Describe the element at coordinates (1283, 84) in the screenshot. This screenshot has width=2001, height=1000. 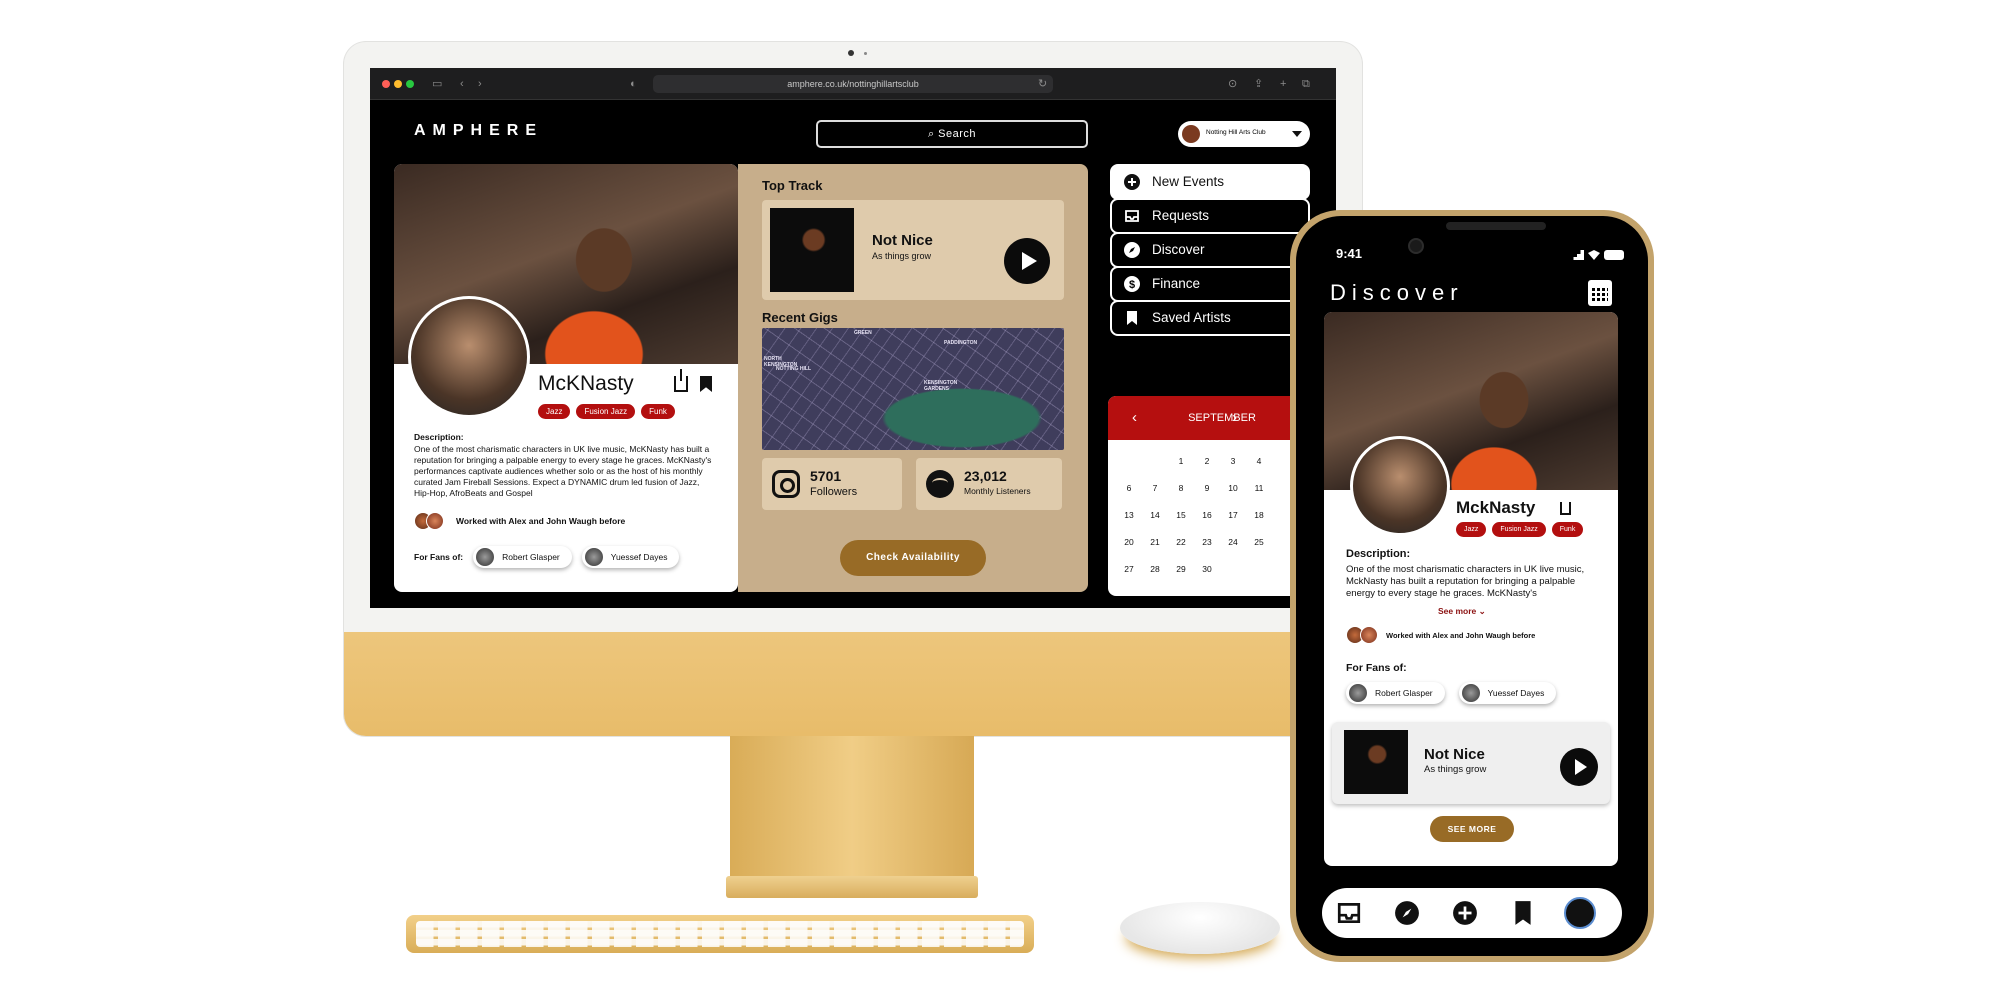
I see `new-tab-icon: +` at that location.